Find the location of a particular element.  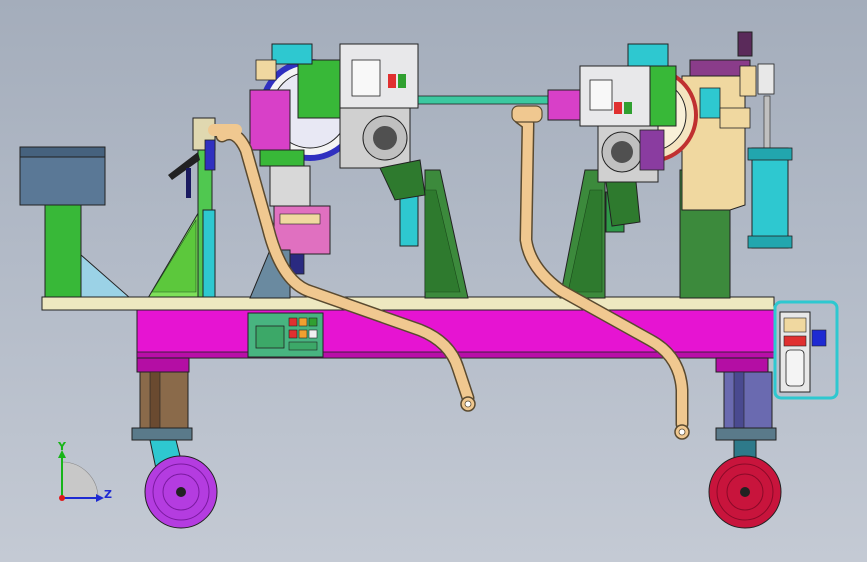

x-axis-origin is located at coordinates (62, 498).